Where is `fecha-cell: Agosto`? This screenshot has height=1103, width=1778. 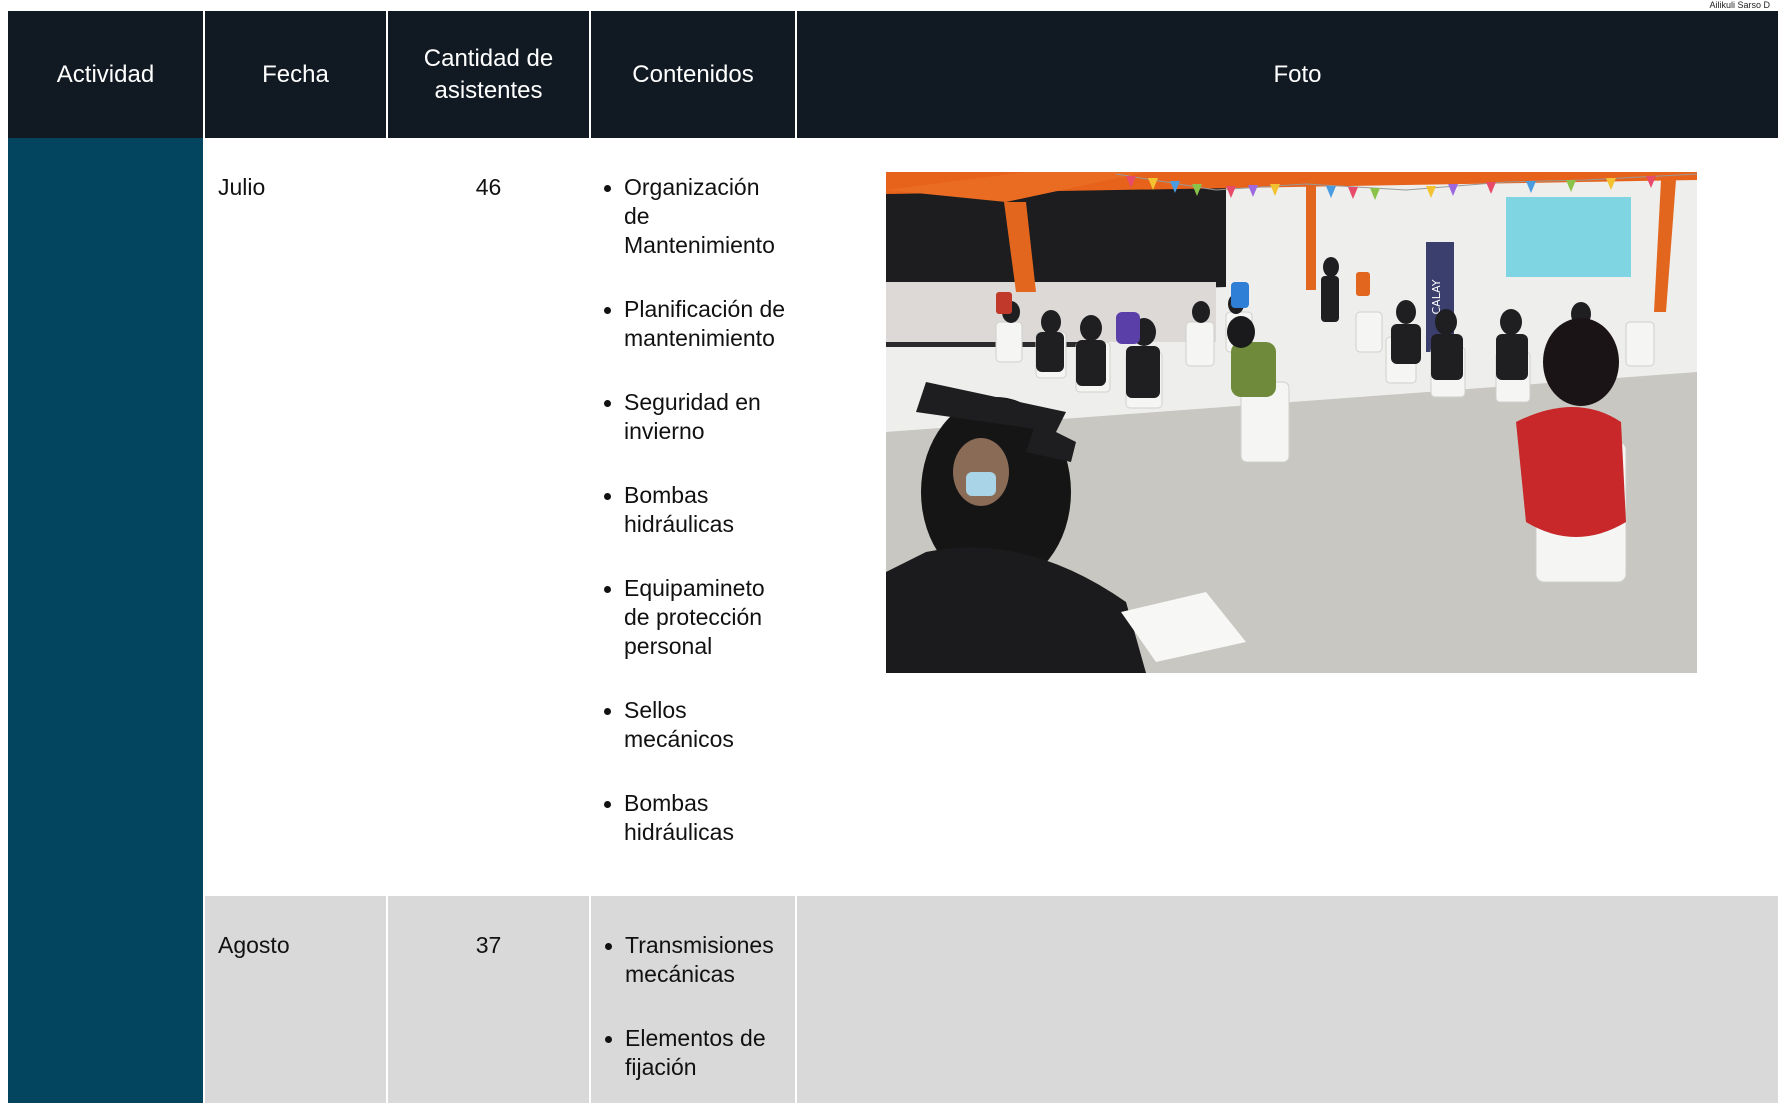
fecha-cell: Agosto is located at coordinates (296, 999).